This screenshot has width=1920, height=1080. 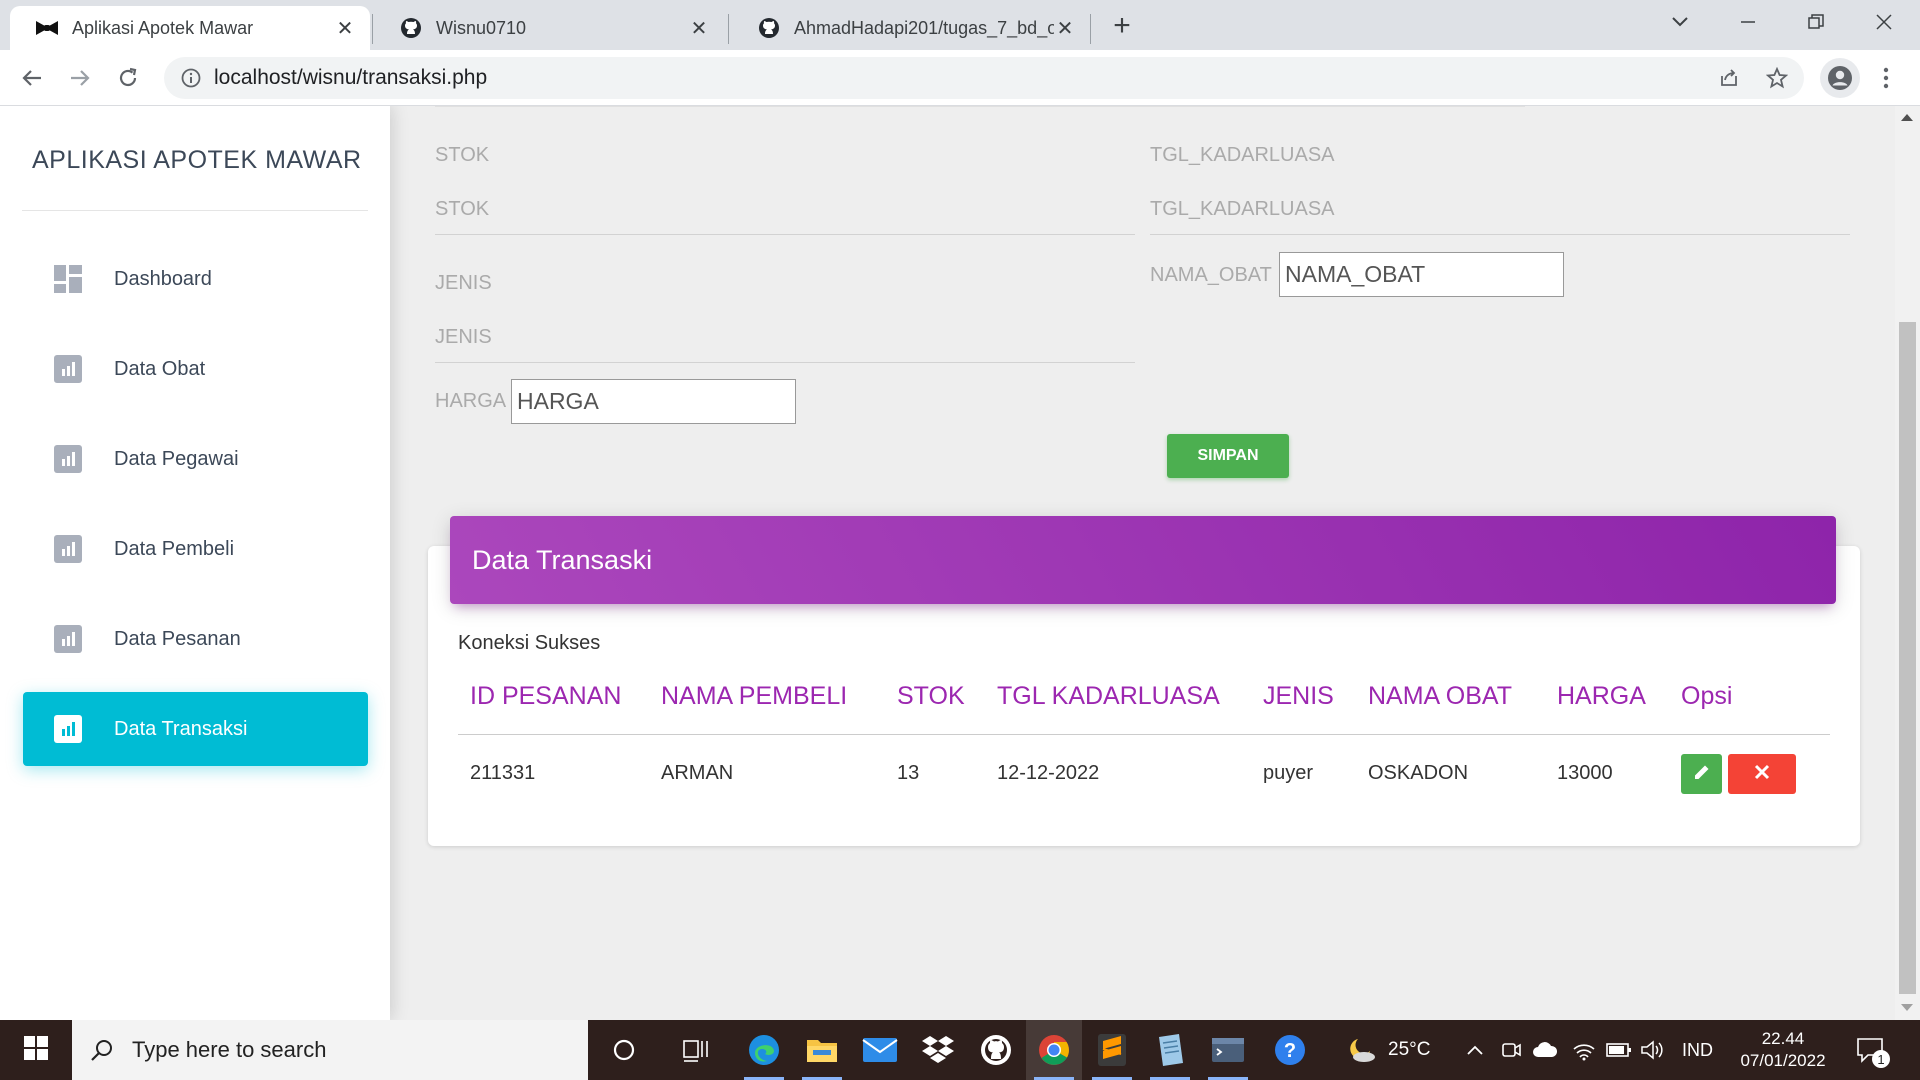 I want to click on simpan-button: SIMPAN, so click(x=1228, y=456).